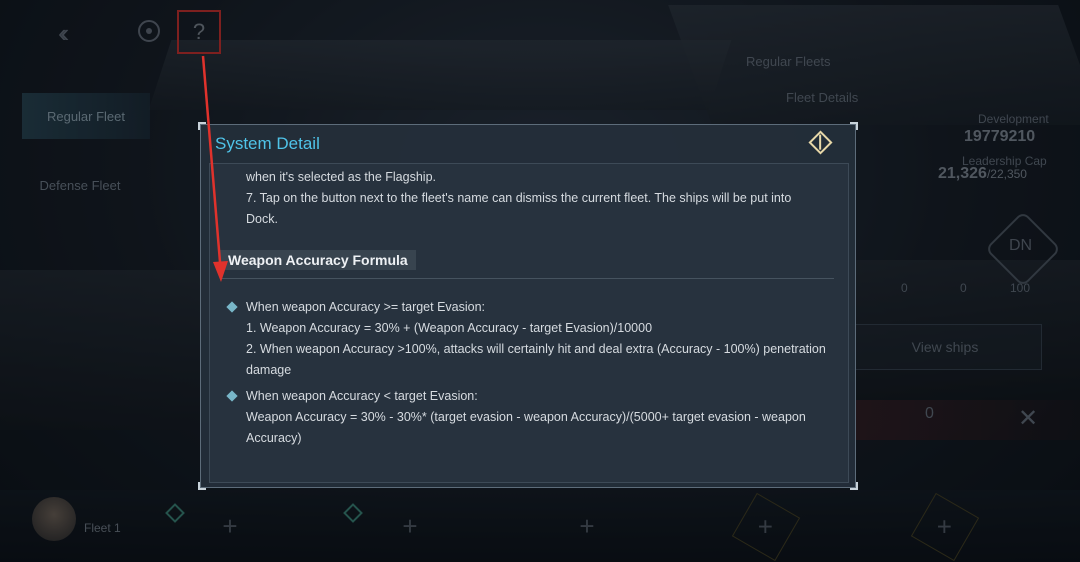  I want to click on annotation-arrow, so click(214, 168).